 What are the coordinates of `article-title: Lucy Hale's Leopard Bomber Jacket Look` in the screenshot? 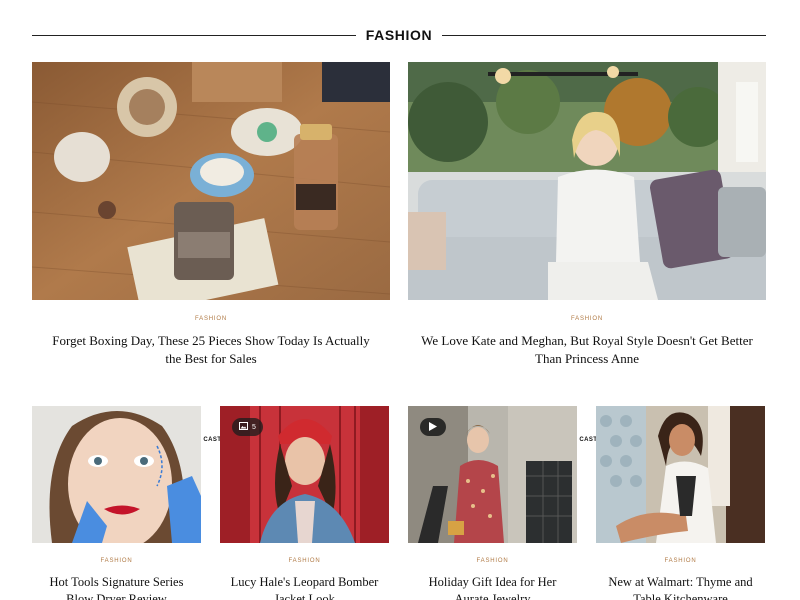 It's located at (304, 587).